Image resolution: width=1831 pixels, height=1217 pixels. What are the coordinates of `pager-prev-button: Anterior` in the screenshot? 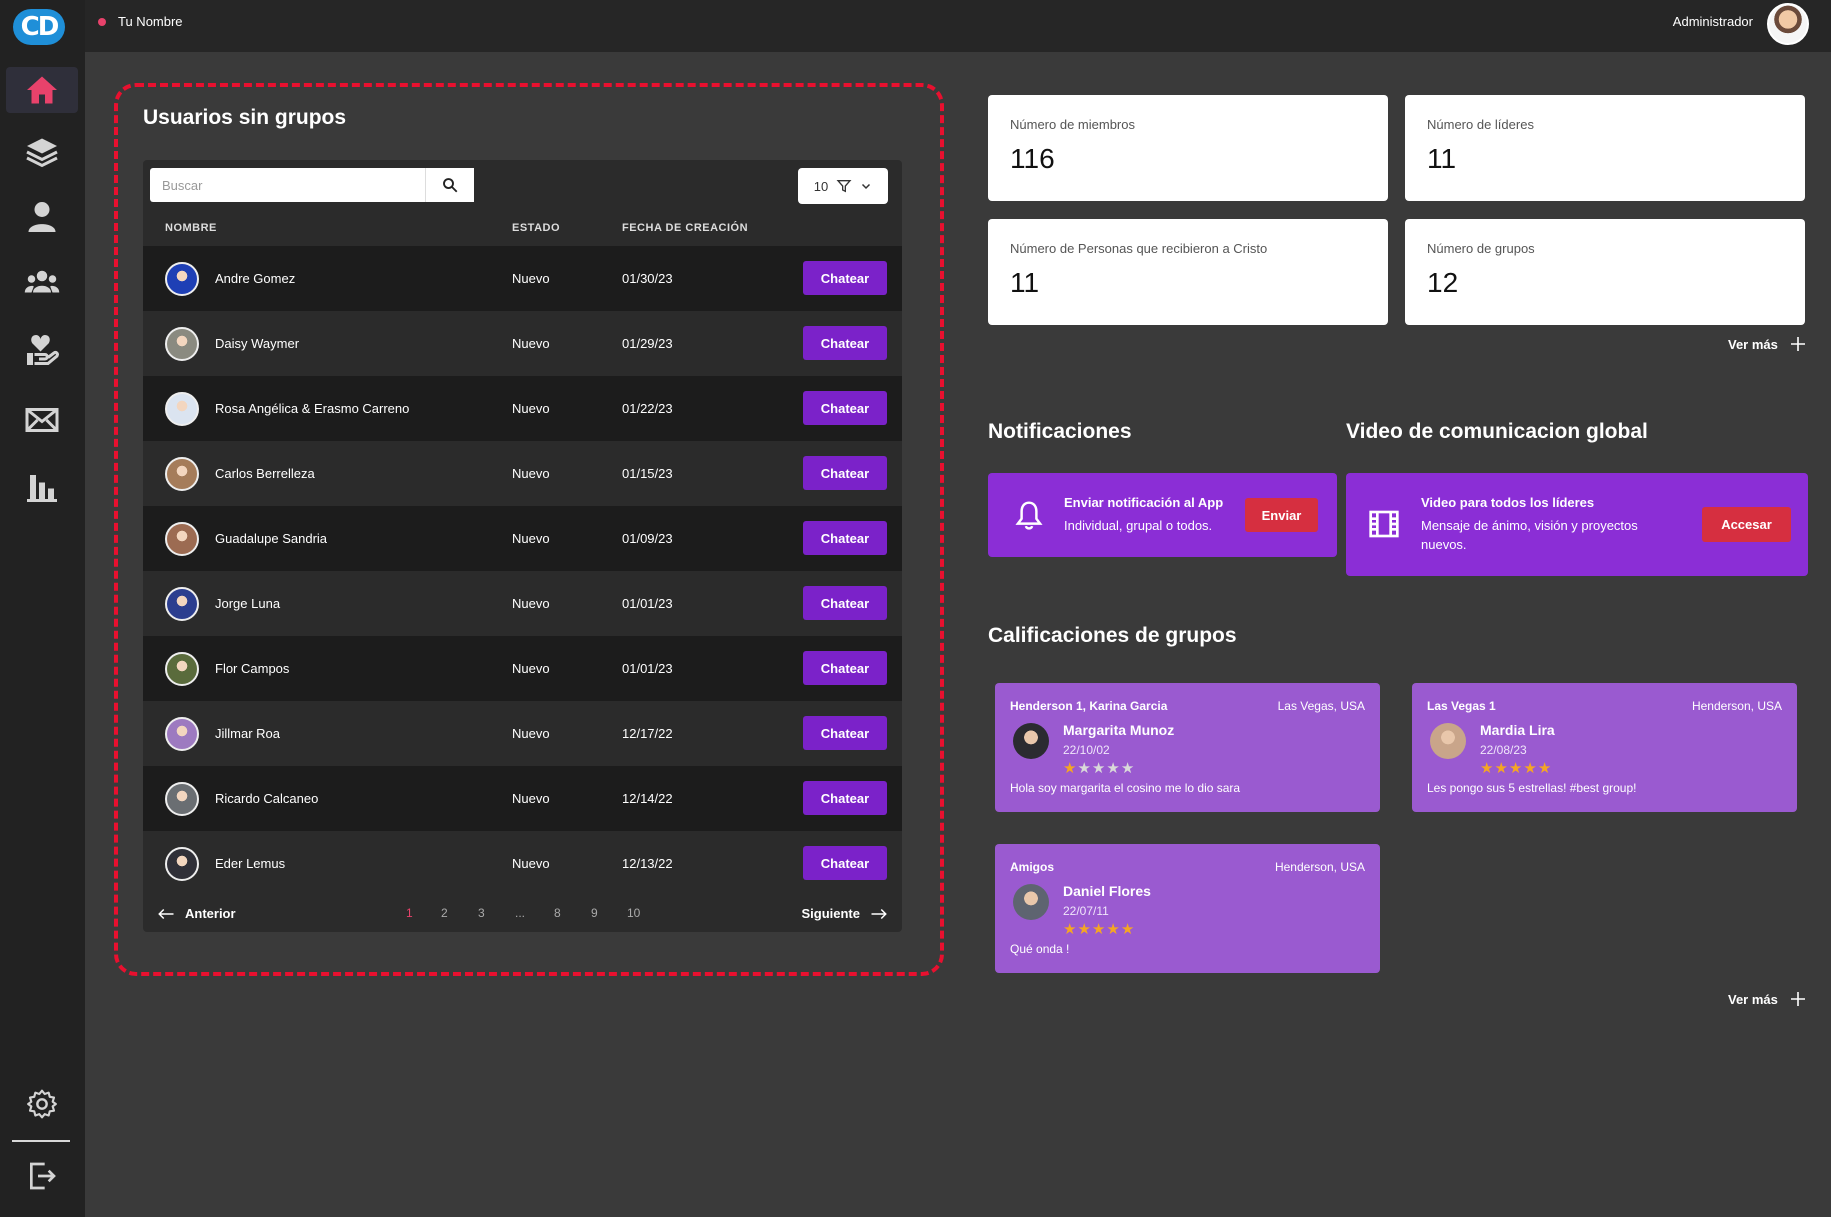 It's located at (196, 913).